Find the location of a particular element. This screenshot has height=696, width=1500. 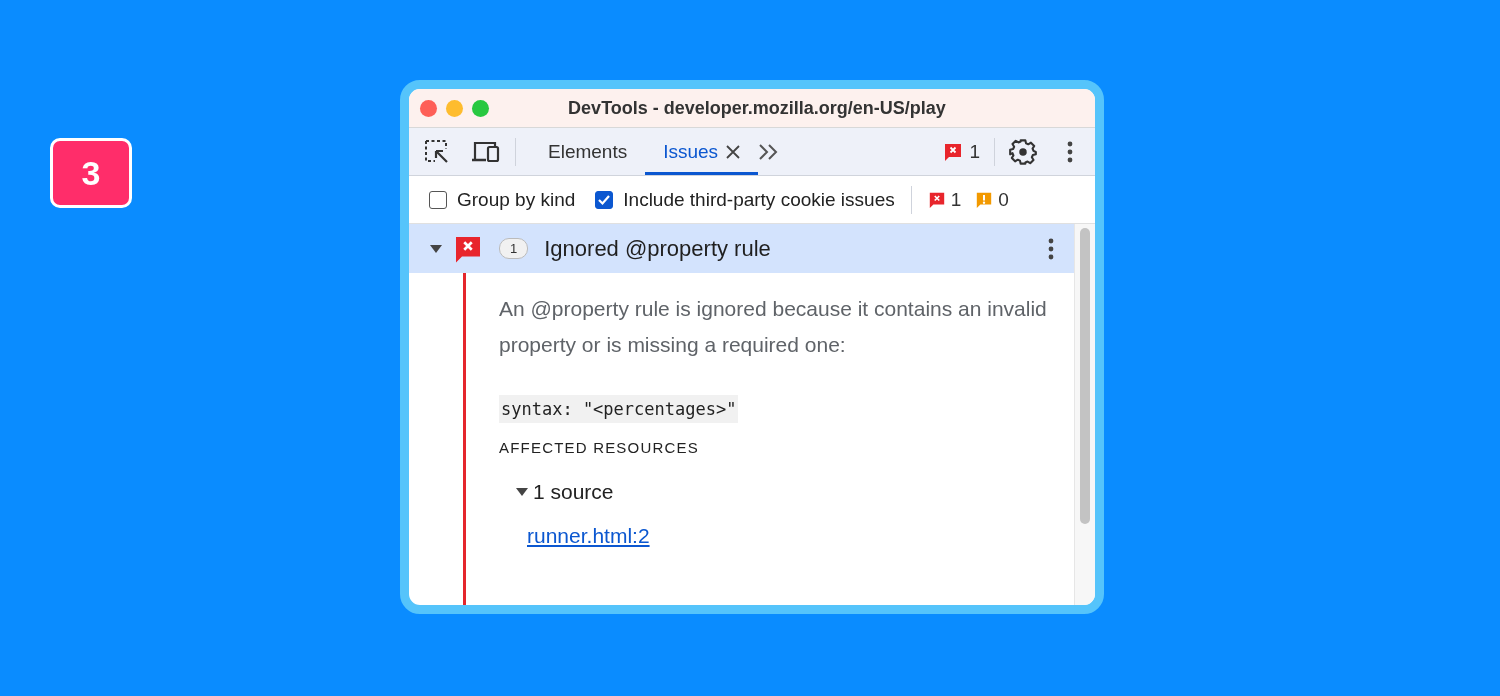

tab: Elements is located at coordinates (588, 151).